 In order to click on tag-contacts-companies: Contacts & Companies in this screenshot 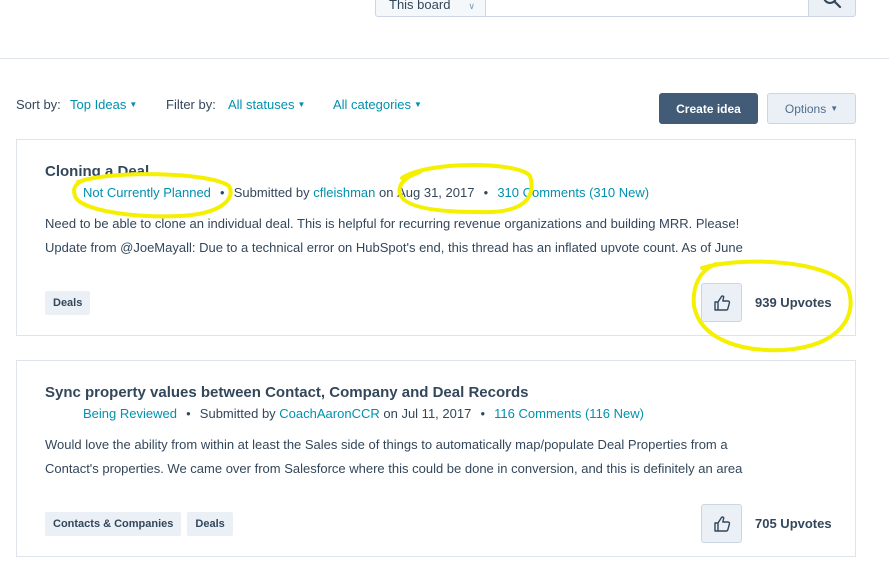, I will do `click(113, 524)`.